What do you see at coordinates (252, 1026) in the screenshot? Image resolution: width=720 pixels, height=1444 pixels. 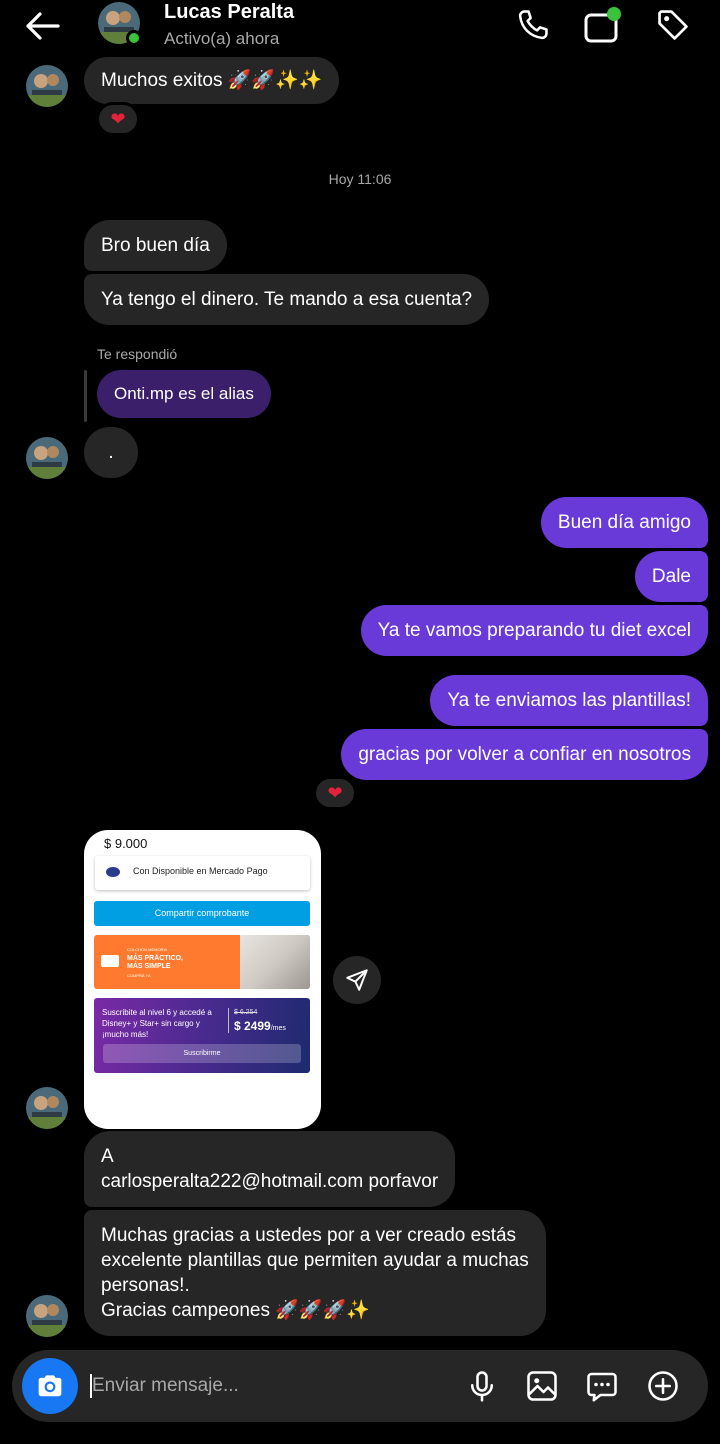 I see `price-value: $ 2499` at bounding box center [252, 1026].